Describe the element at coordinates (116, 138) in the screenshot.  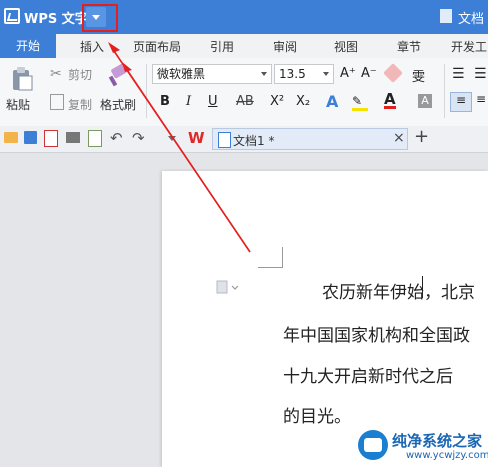
I see `undo-icon: ↶` at that location.